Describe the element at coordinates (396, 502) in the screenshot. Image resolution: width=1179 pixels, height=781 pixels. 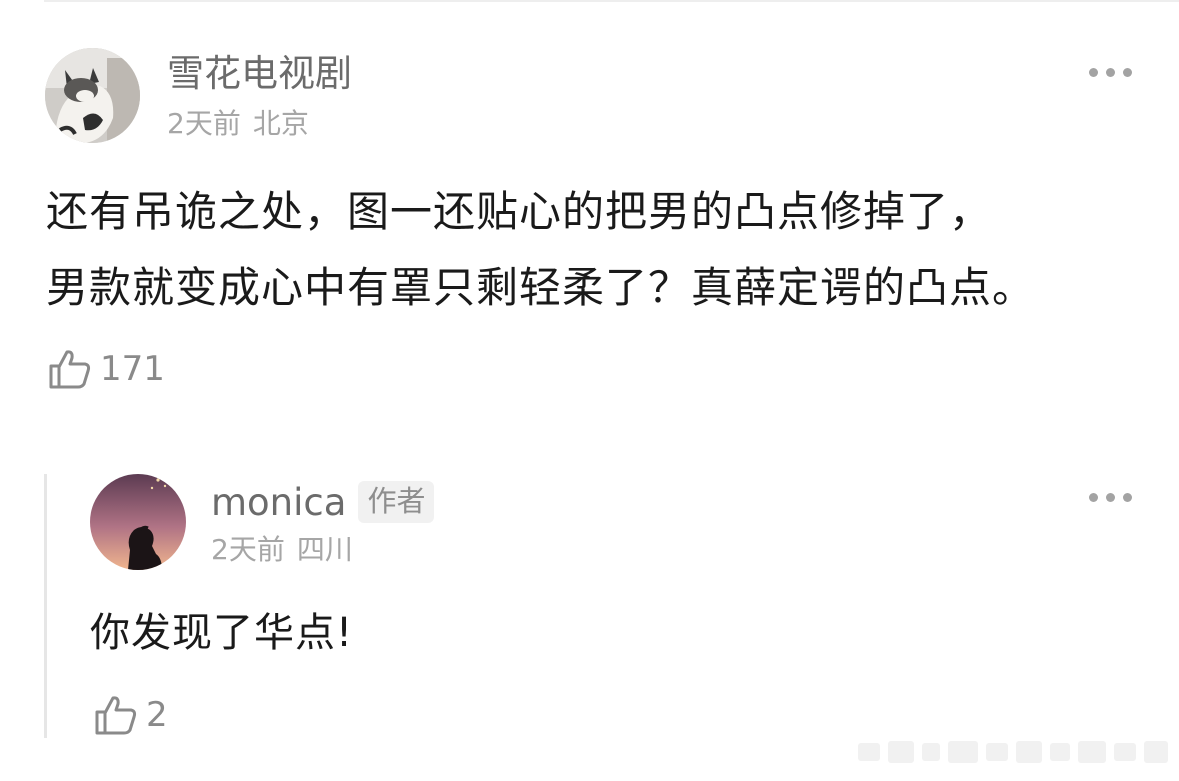
I see `author-badge: 作者` at that location.